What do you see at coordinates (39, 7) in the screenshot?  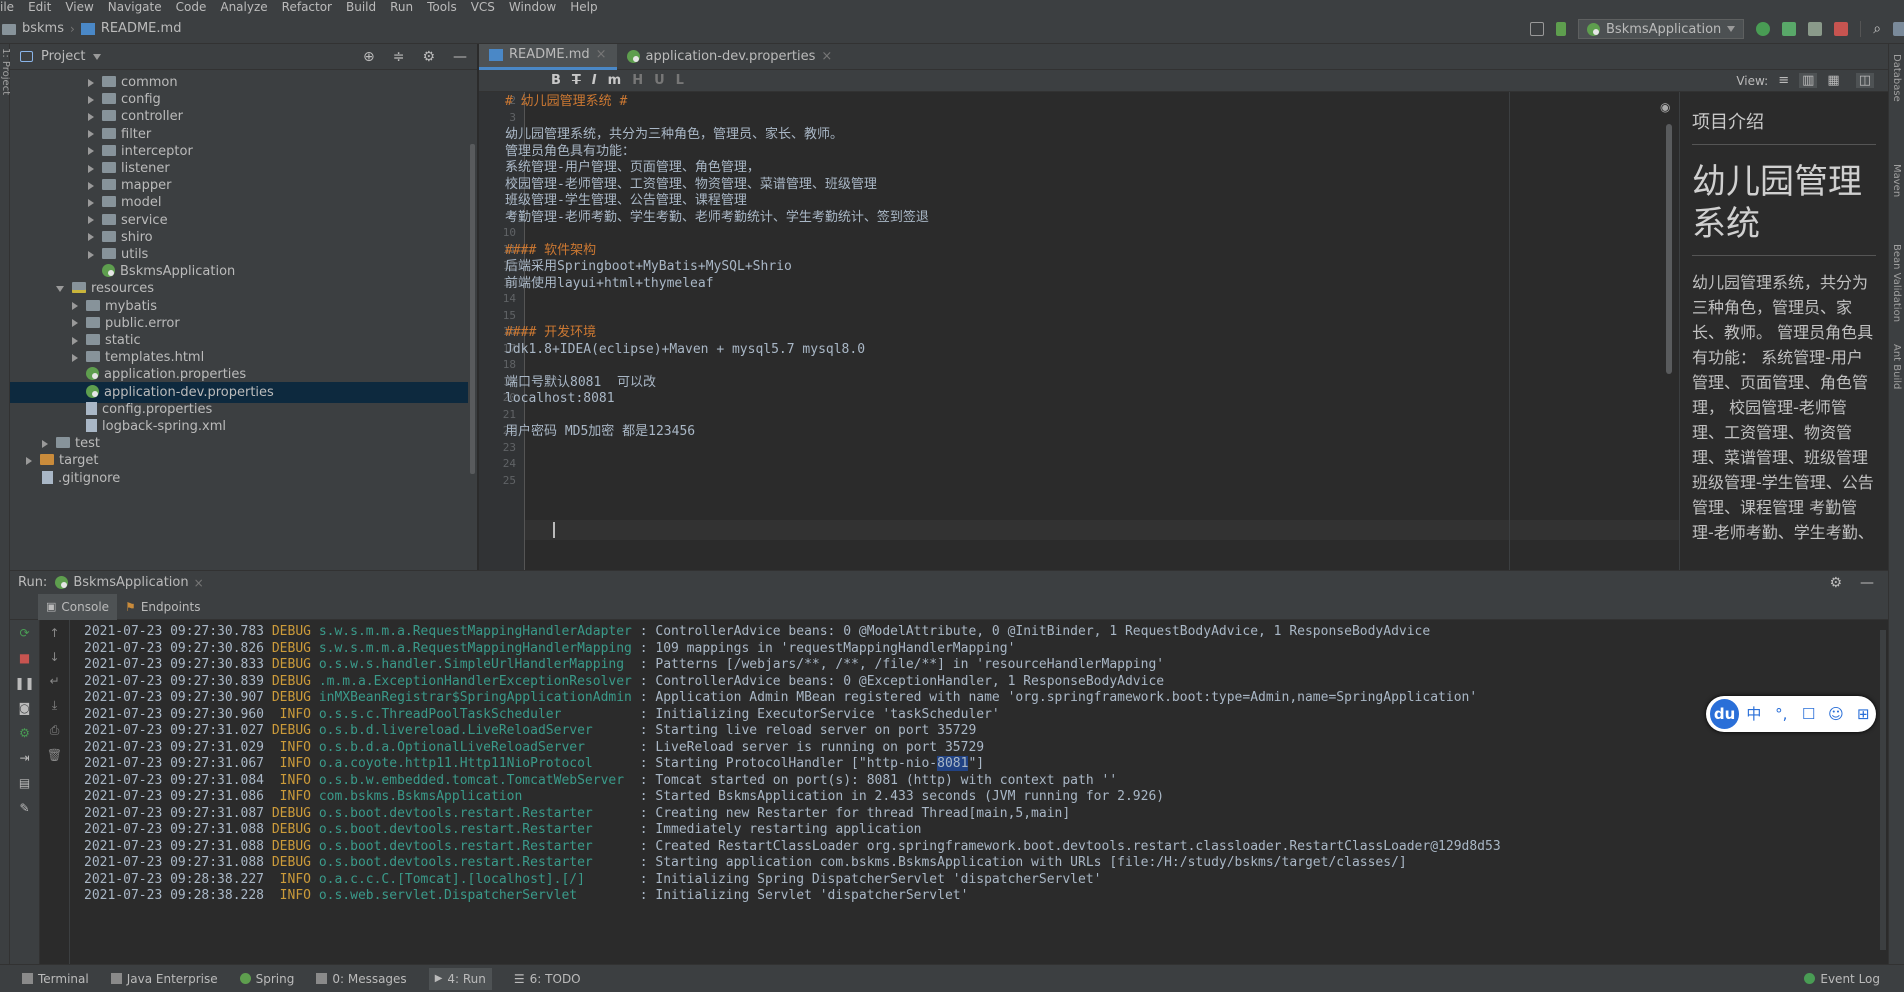 I see `menu-item: Edit` at bounding box center [39, 7].